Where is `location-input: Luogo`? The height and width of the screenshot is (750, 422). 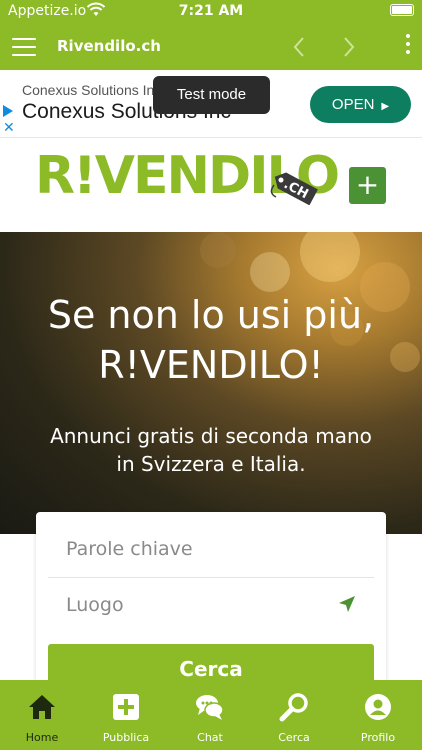
location-input: Luogo is located at coordinates (211, 606).